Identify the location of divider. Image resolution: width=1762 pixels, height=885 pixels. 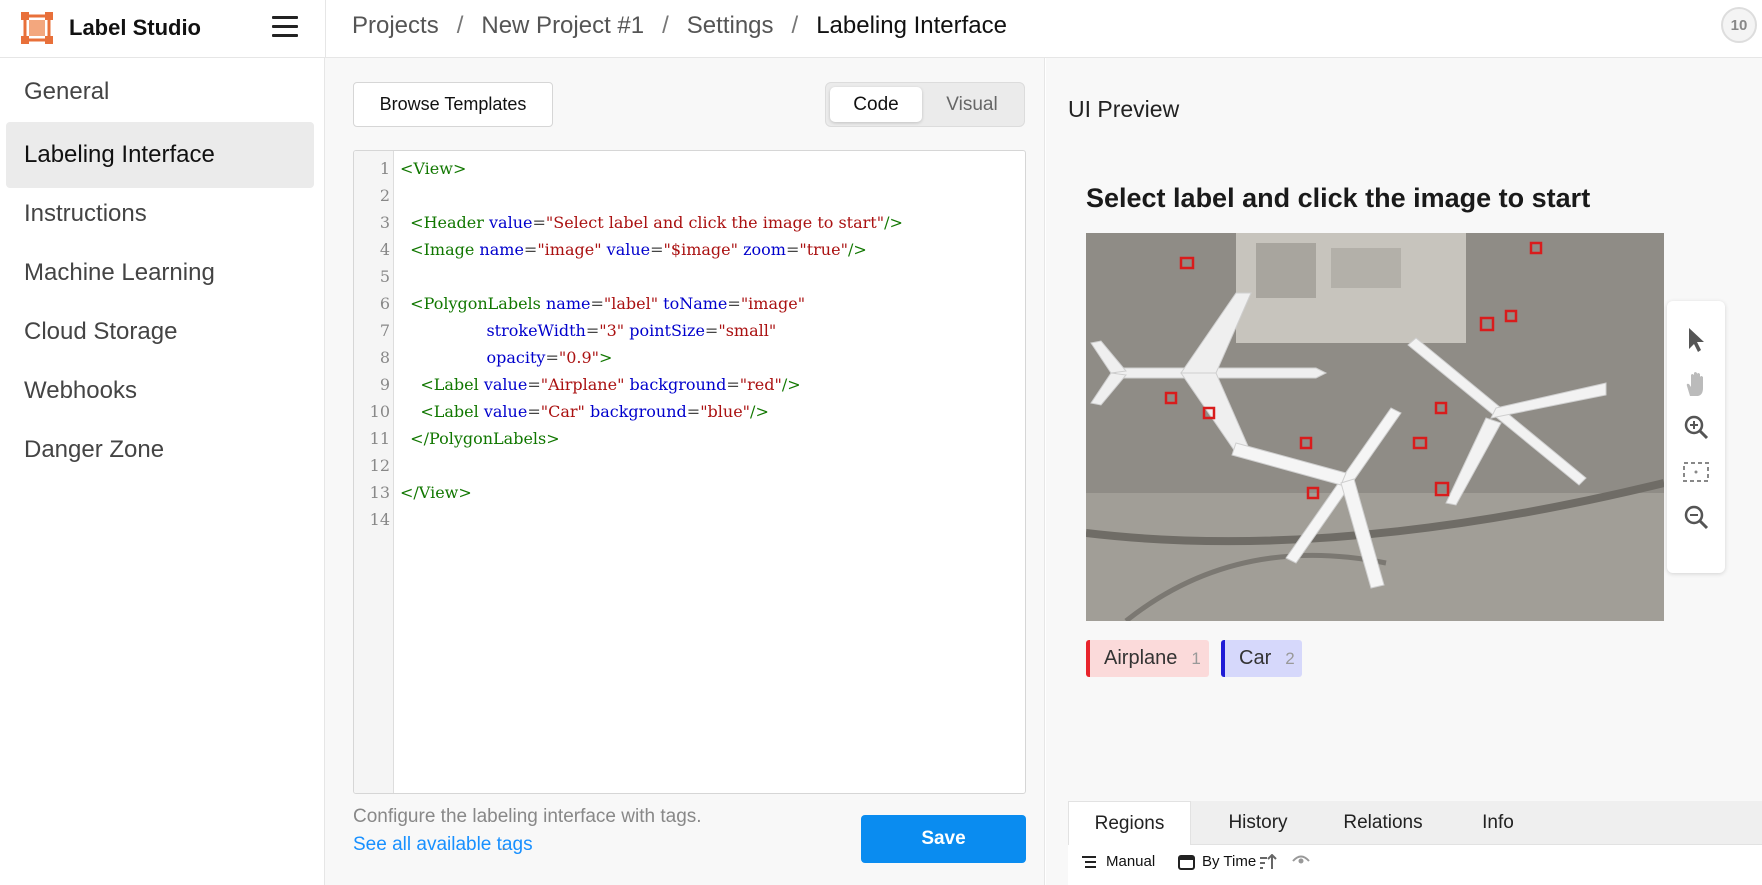
(325, 29).